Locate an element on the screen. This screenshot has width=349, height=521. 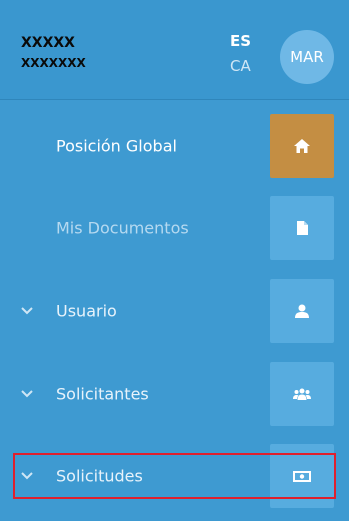
user-icon is located at coordinates (302, 311).